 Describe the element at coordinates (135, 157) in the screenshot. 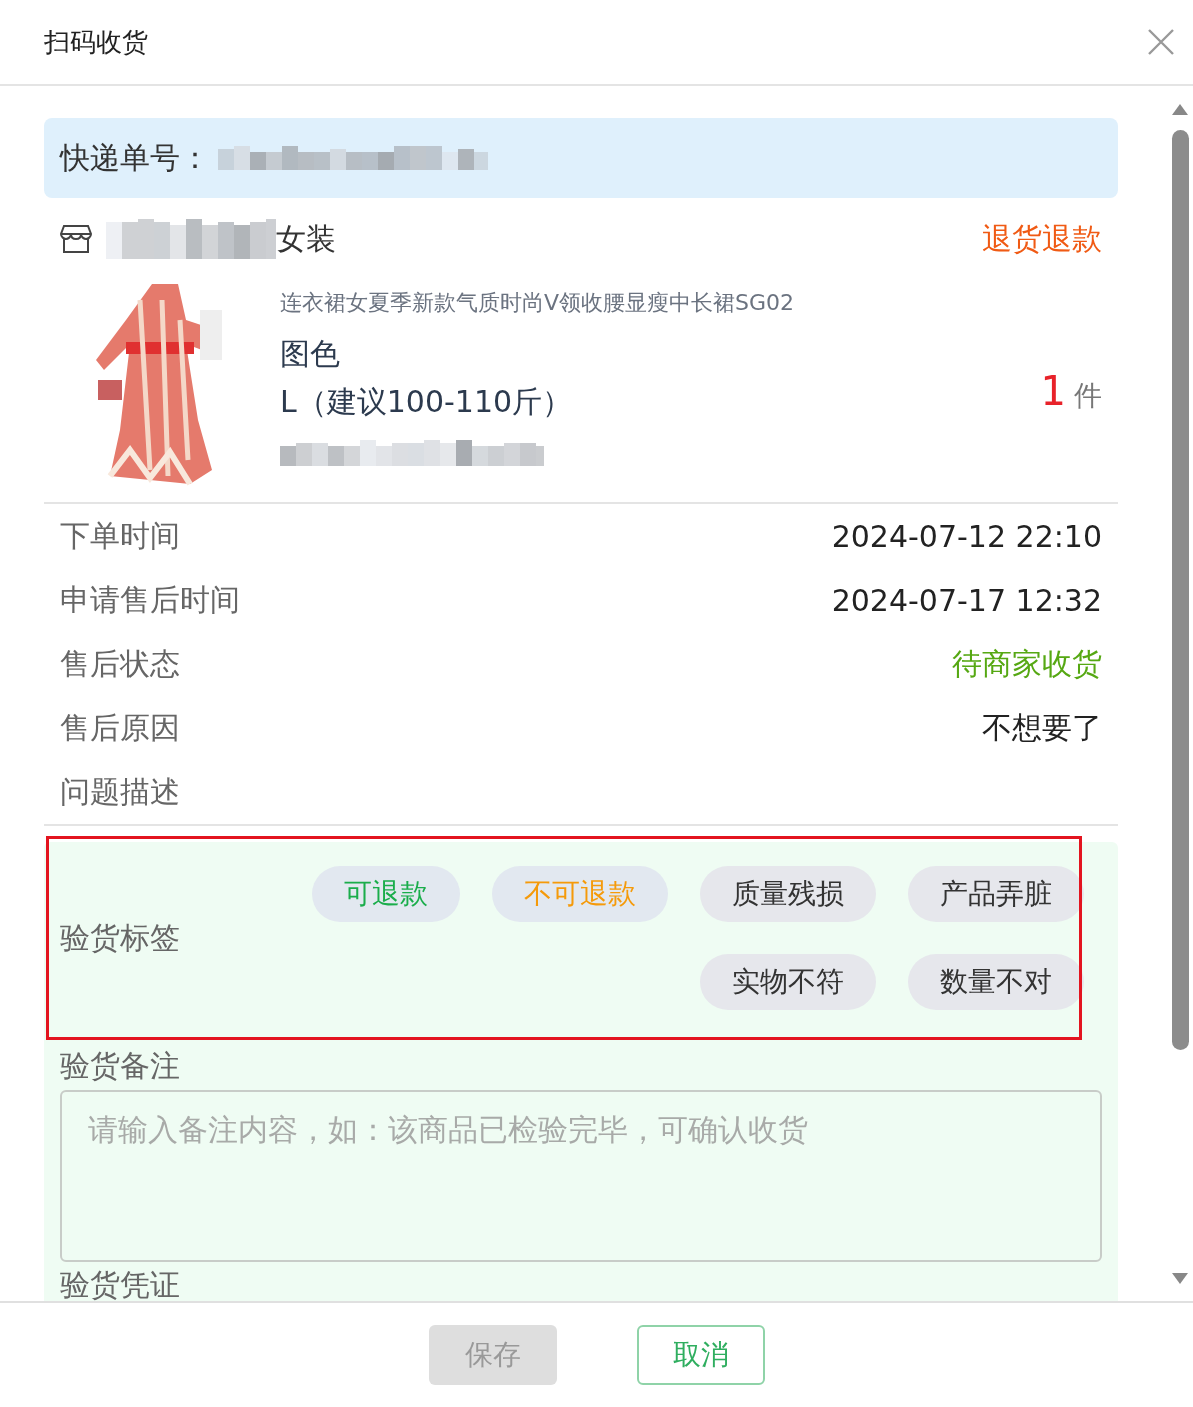

I see `express-label: 快递单号：` at that location.